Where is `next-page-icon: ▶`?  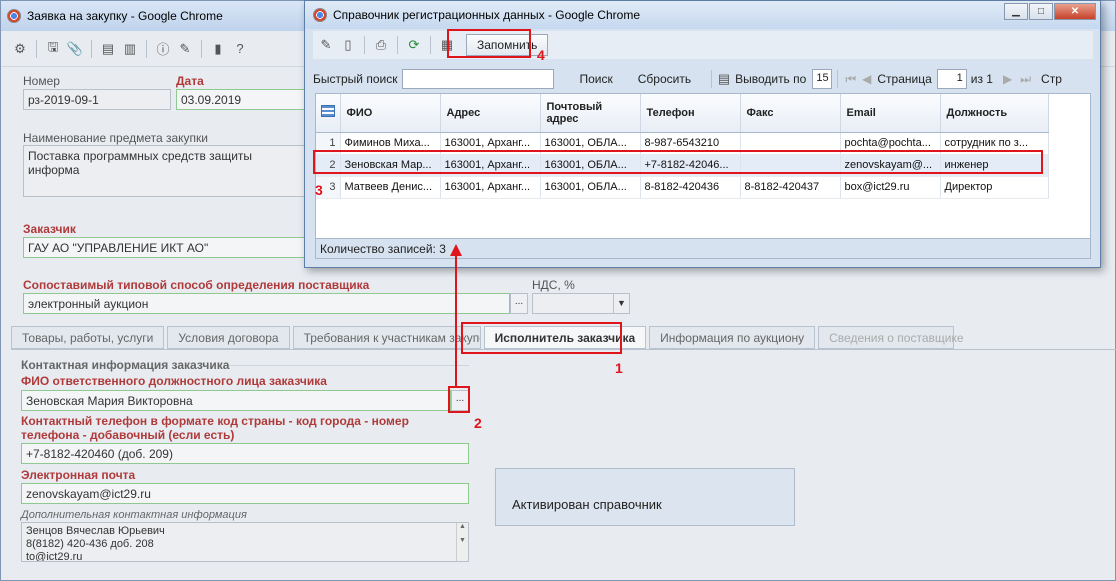
next-page-icon: ▶ is located at coordinates (1007, 79).